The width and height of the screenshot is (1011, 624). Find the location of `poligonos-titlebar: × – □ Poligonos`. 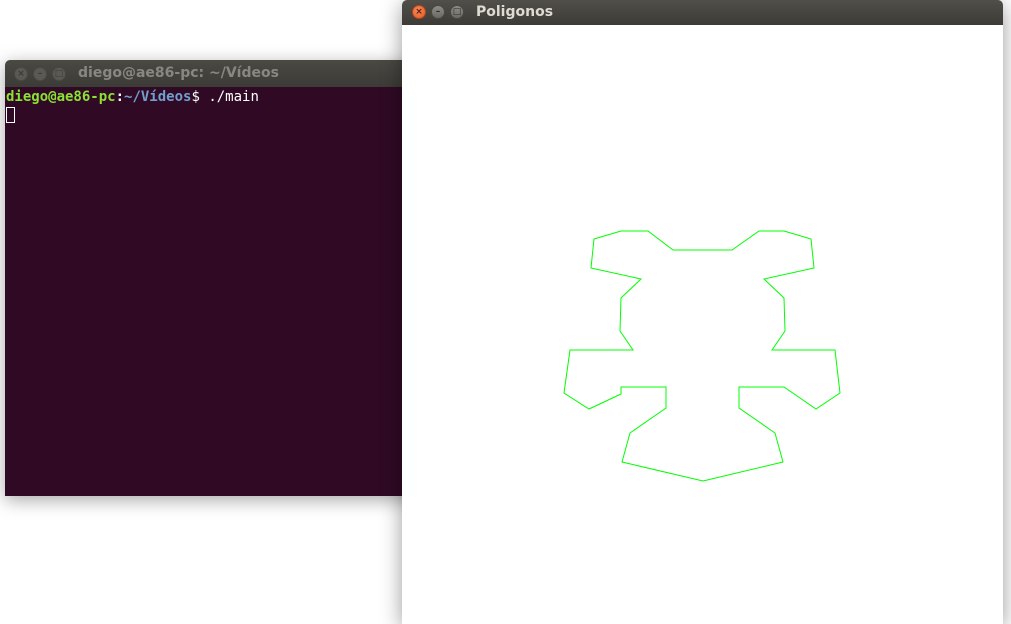

poligonos-titlebar: × – □ Poligonos is located at coordinates (702, 12).